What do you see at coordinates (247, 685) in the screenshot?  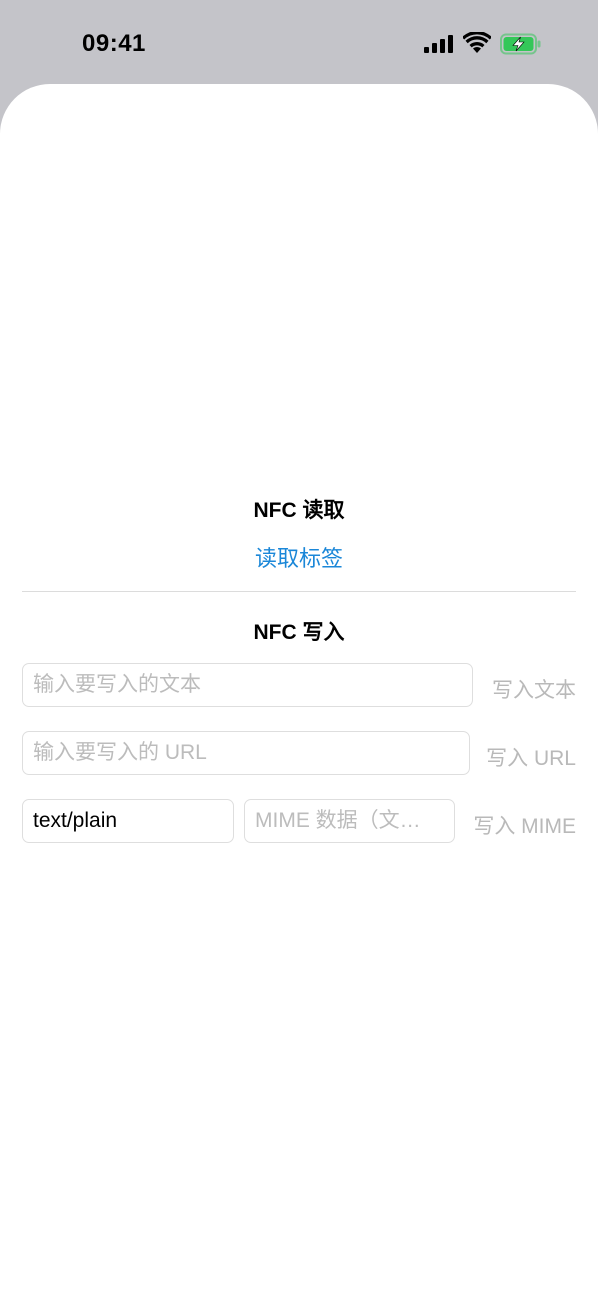 I see `write-text-input` at bounding box center [247, 685].